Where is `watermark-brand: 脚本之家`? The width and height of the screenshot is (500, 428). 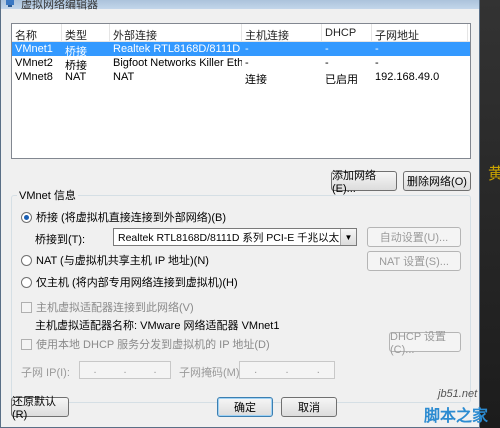
watermark-brand: 脚本之家 is located at coordinates (456, 416).